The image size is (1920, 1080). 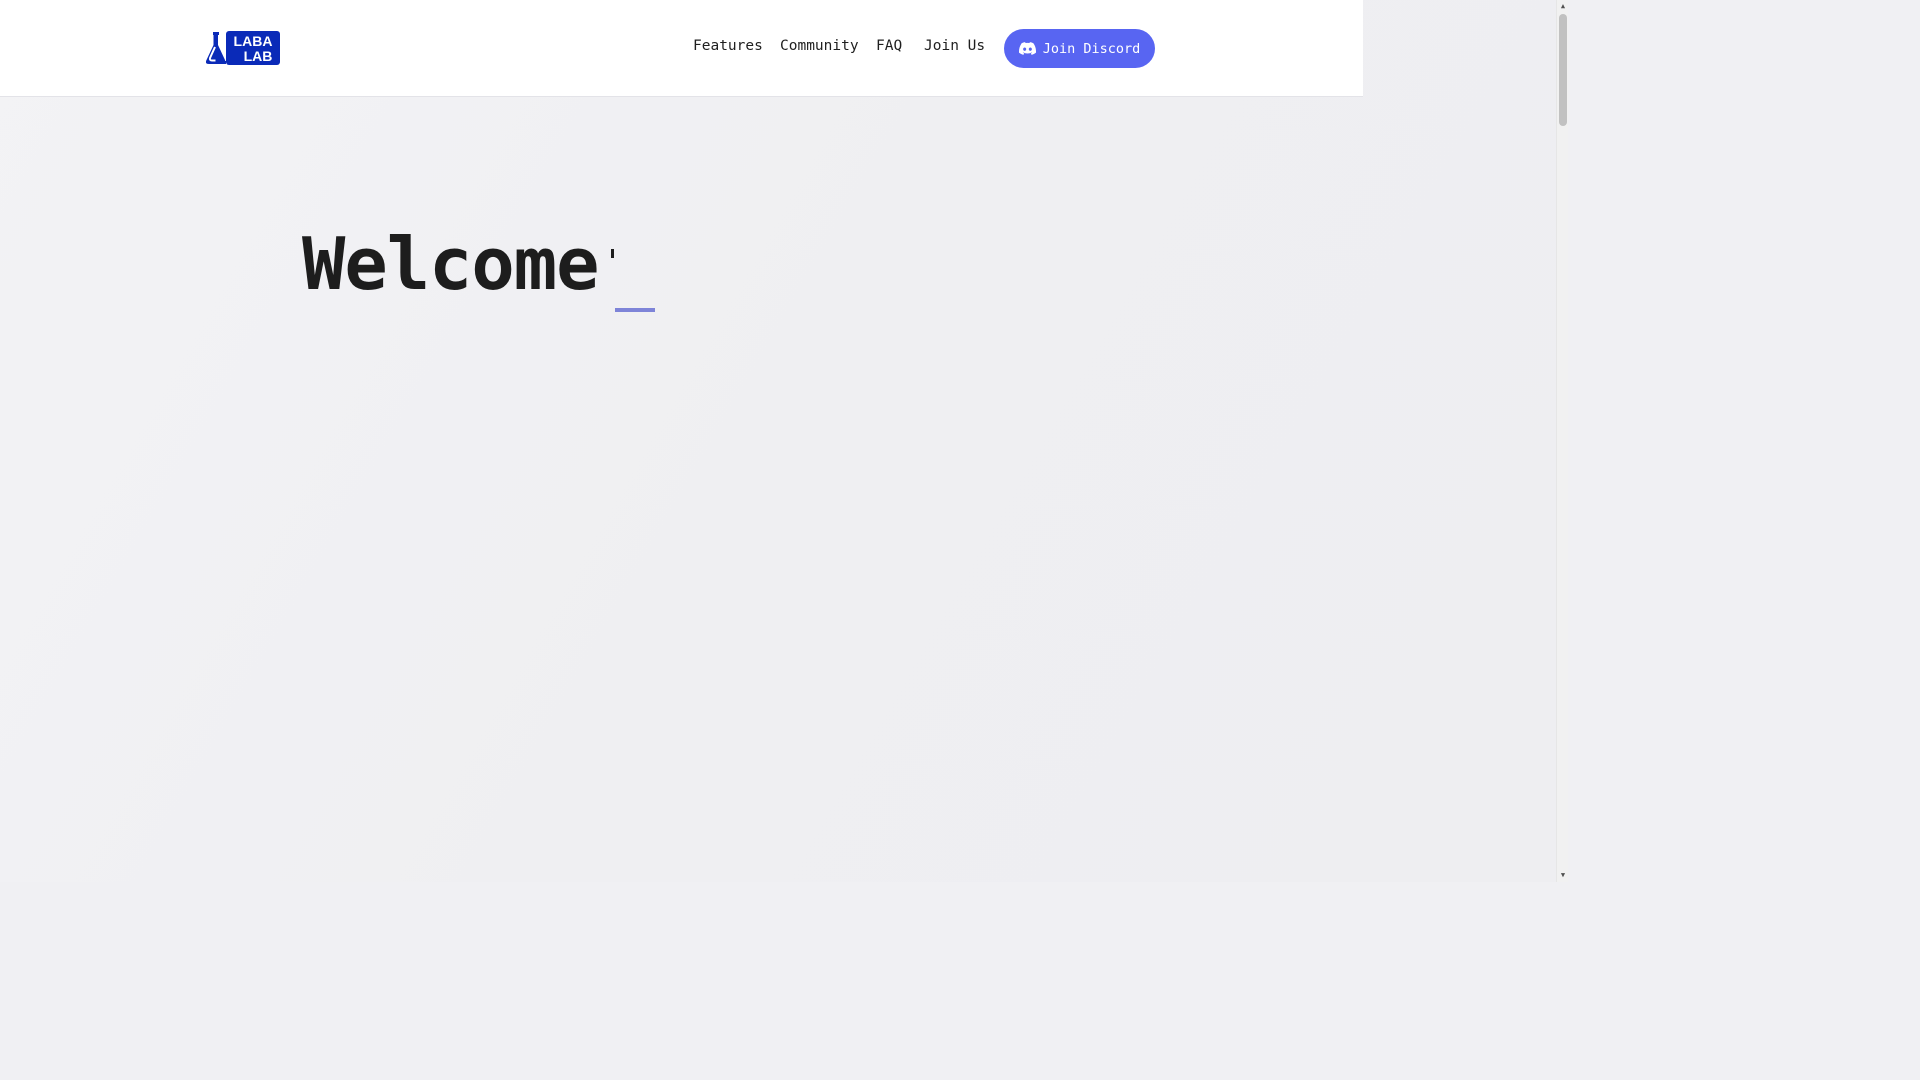 I want to click on scroll-up-icon: ▲, so click(x=1563, y=6).